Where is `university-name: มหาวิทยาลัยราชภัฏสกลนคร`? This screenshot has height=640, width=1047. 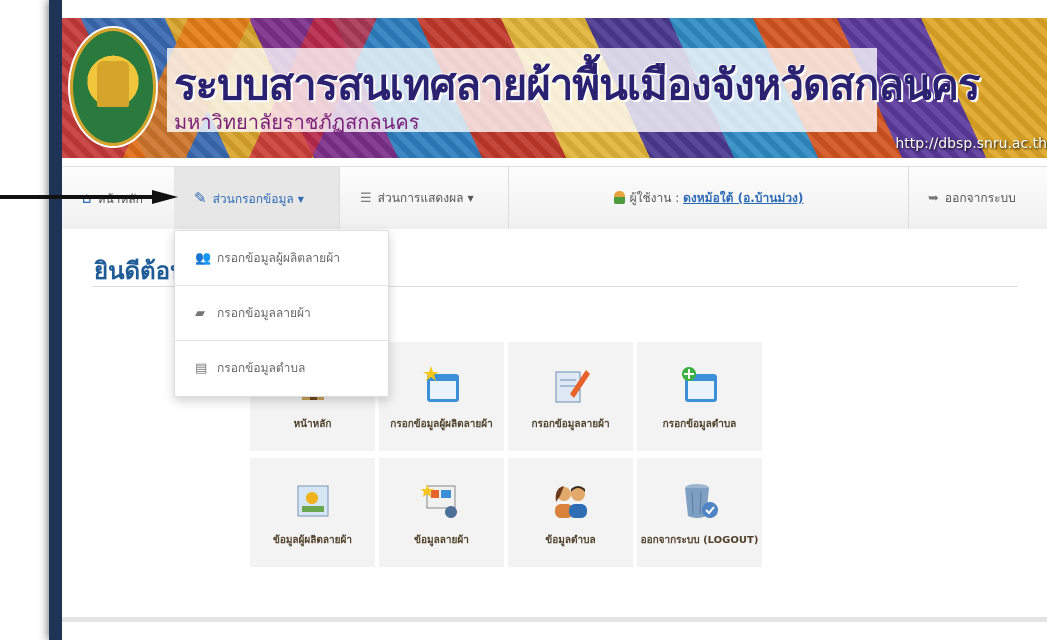
university-name: มหาวิทยาลัยราชภัฏสกลนคร is located at coordinates (297, 122).